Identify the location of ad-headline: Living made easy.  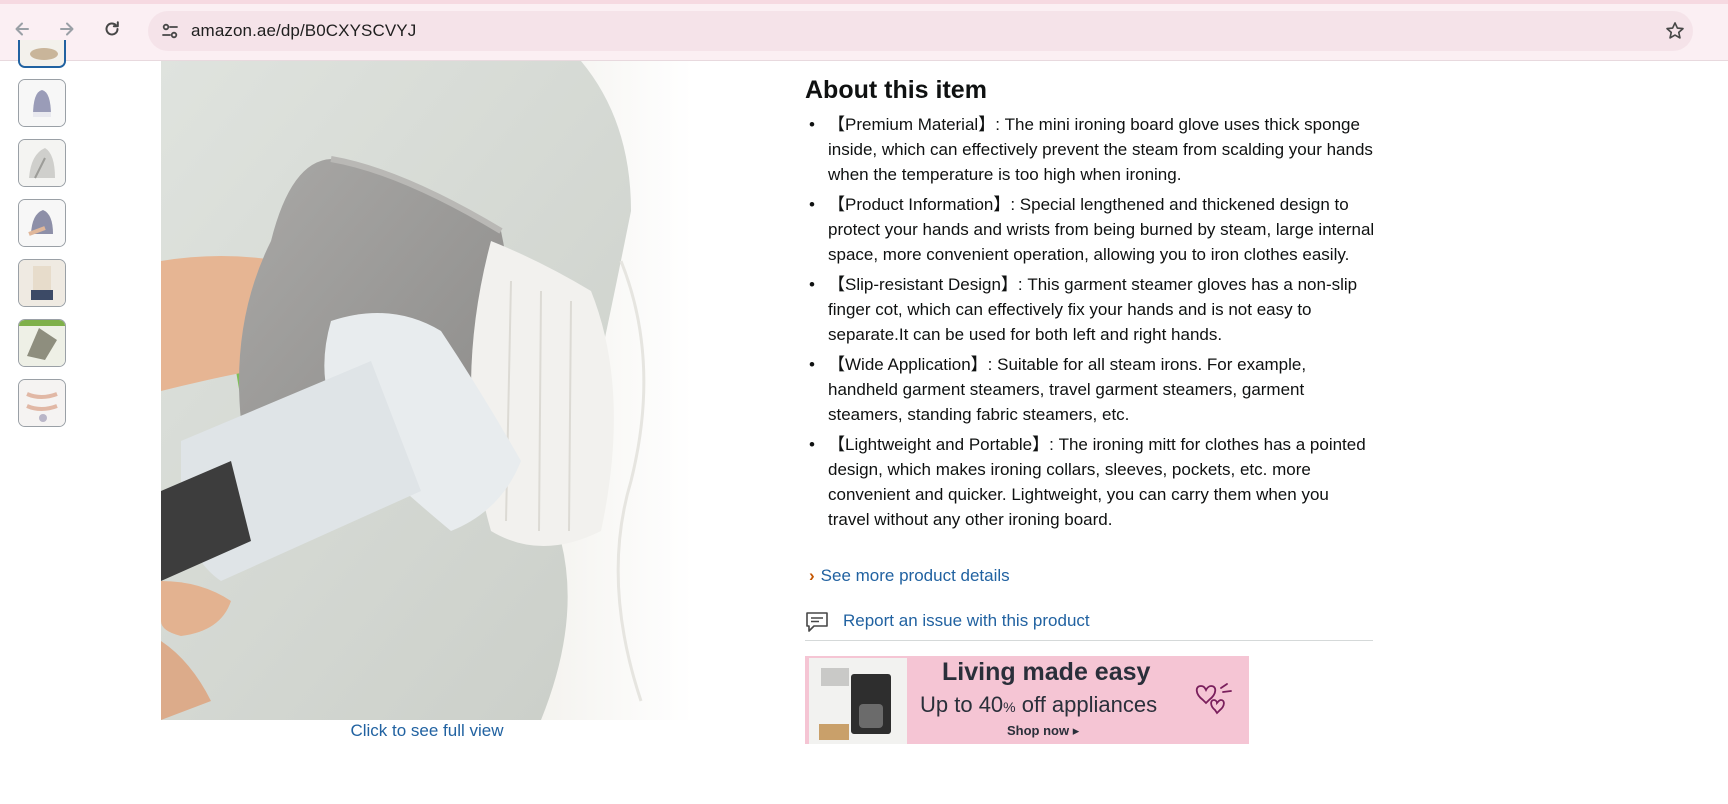
(1046, 672).